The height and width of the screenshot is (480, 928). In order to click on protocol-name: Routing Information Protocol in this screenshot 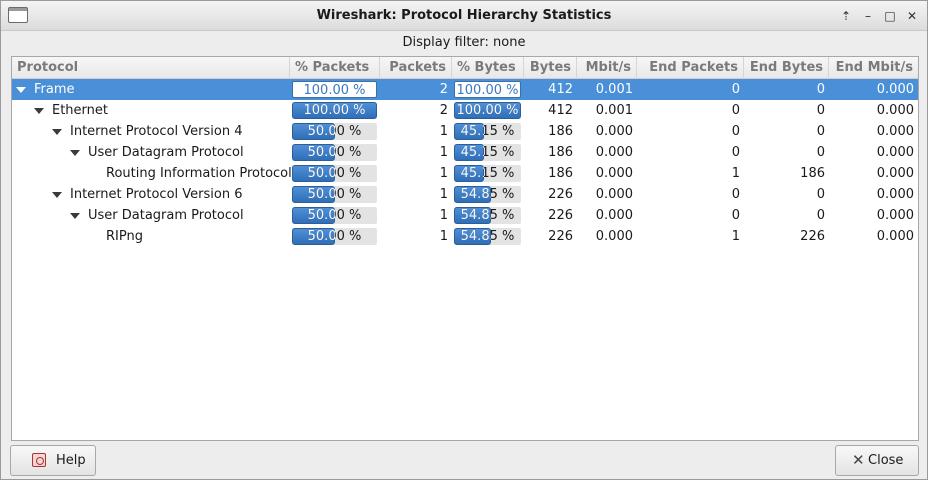, I will do `click(199, 173)`.